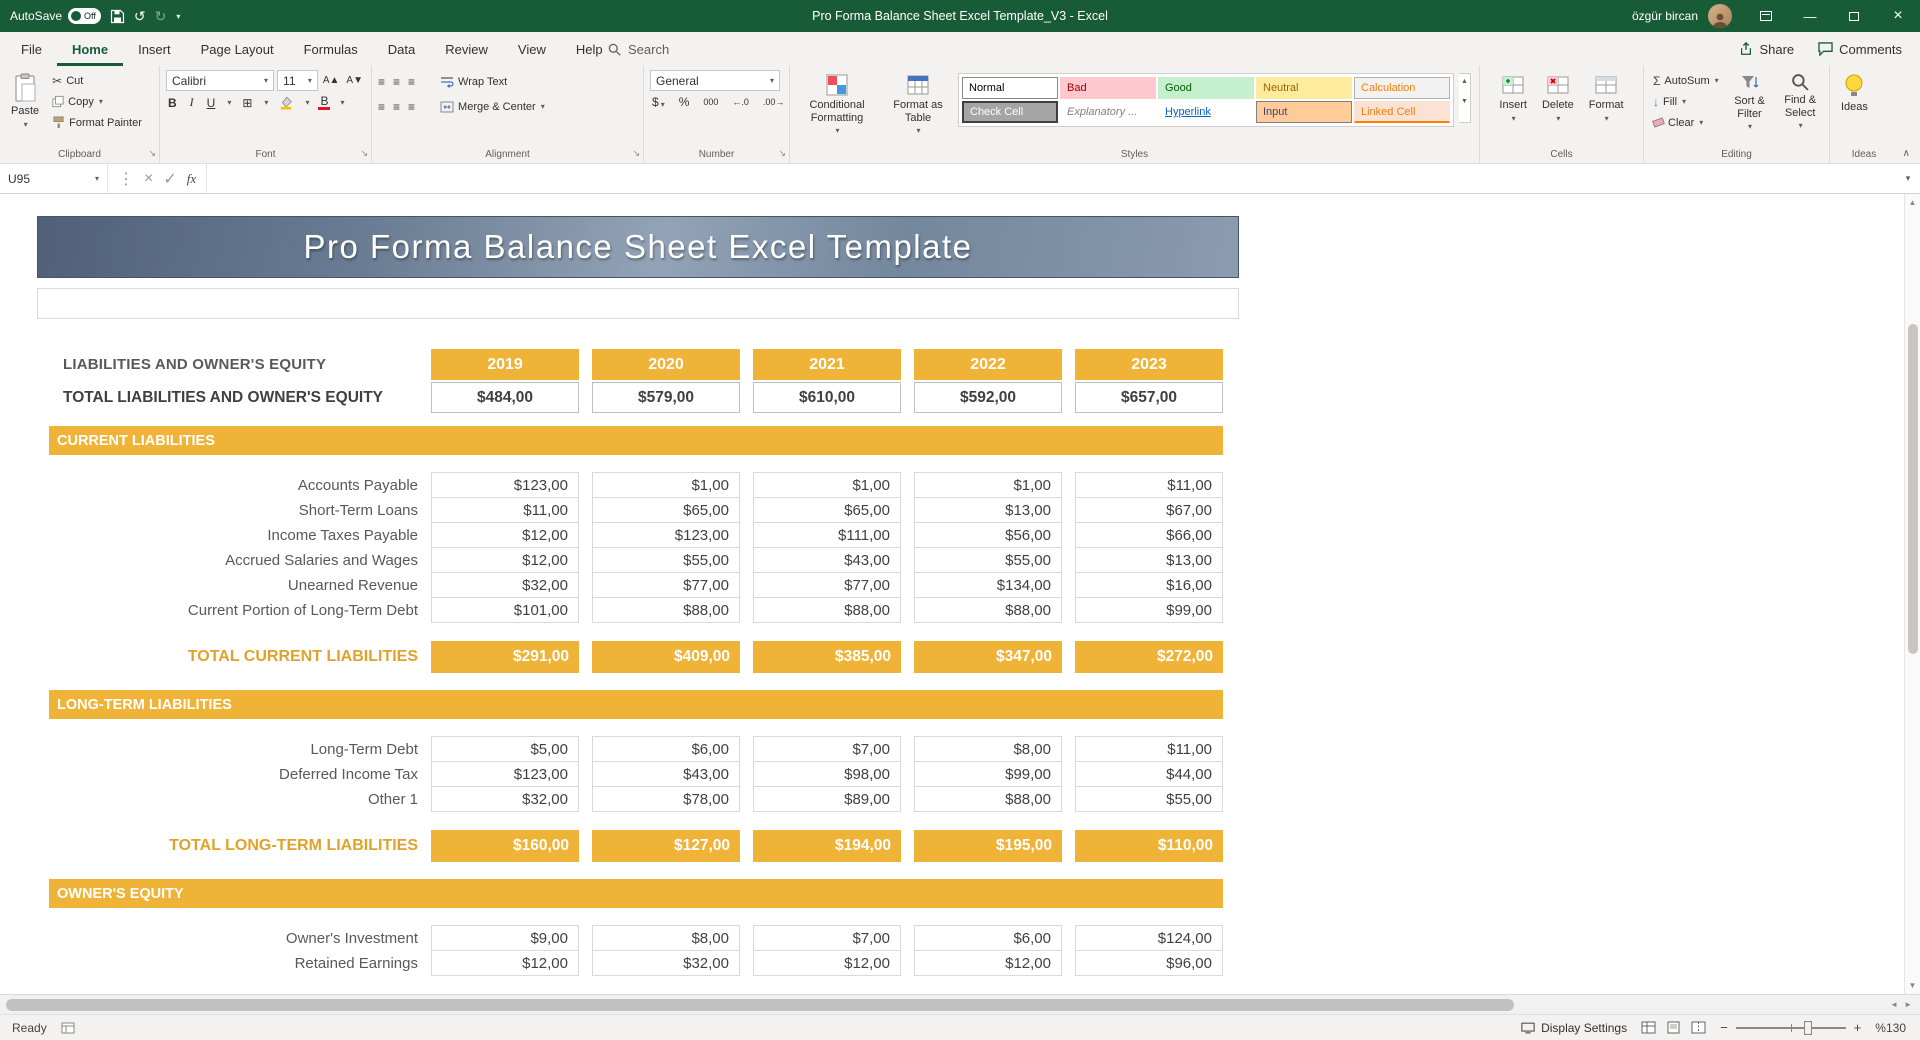 The image size is (1920, 1040). Describe the element at coordinates (827, 657) in the screenshot. I see `section-total-cell: $385,00` at that location.